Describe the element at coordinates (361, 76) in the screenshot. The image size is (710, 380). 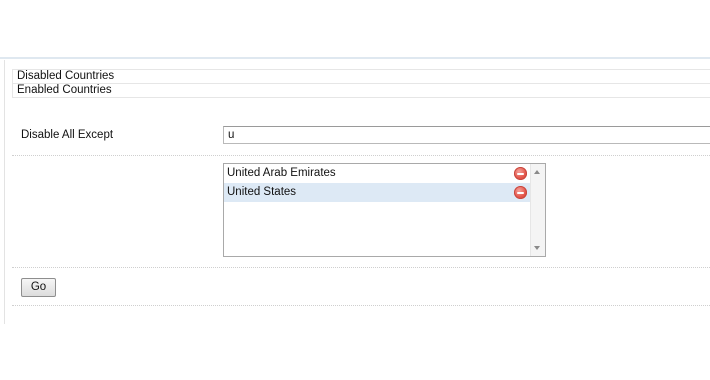
I see `tab-disabled-countries: Disabled Countries` at that location.